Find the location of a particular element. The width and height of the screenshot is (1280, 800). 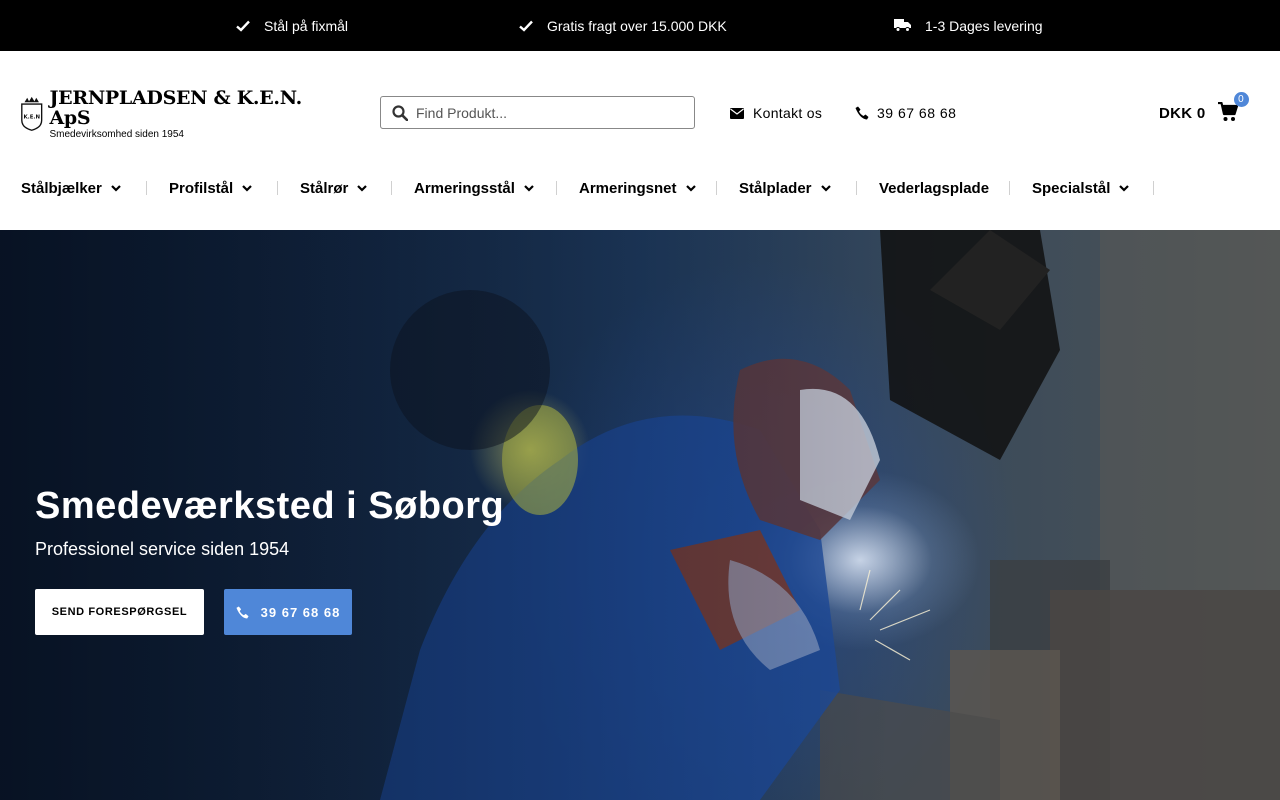

envelope-icon is located at coordinates (737, 113).